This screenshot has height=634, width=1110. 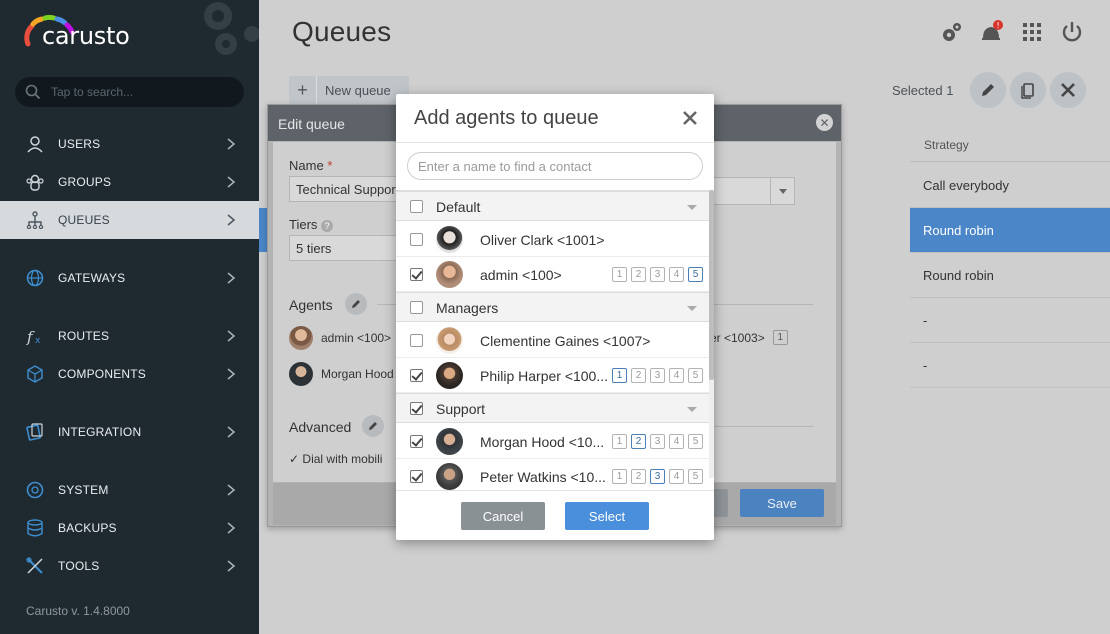 What do you see at coordinates (129, 566) in the screenshot?
I see `sidebar-item-tools: TOOLS` at bounding box center [129, 566].